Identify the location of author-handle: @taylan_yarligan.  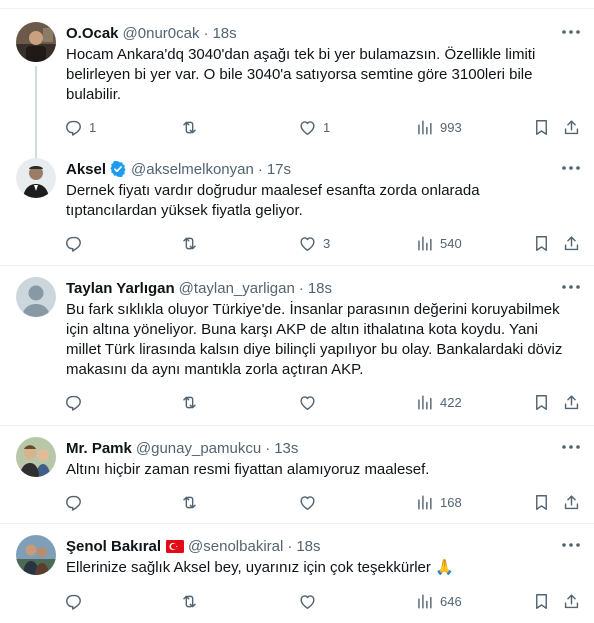
(237, 288).